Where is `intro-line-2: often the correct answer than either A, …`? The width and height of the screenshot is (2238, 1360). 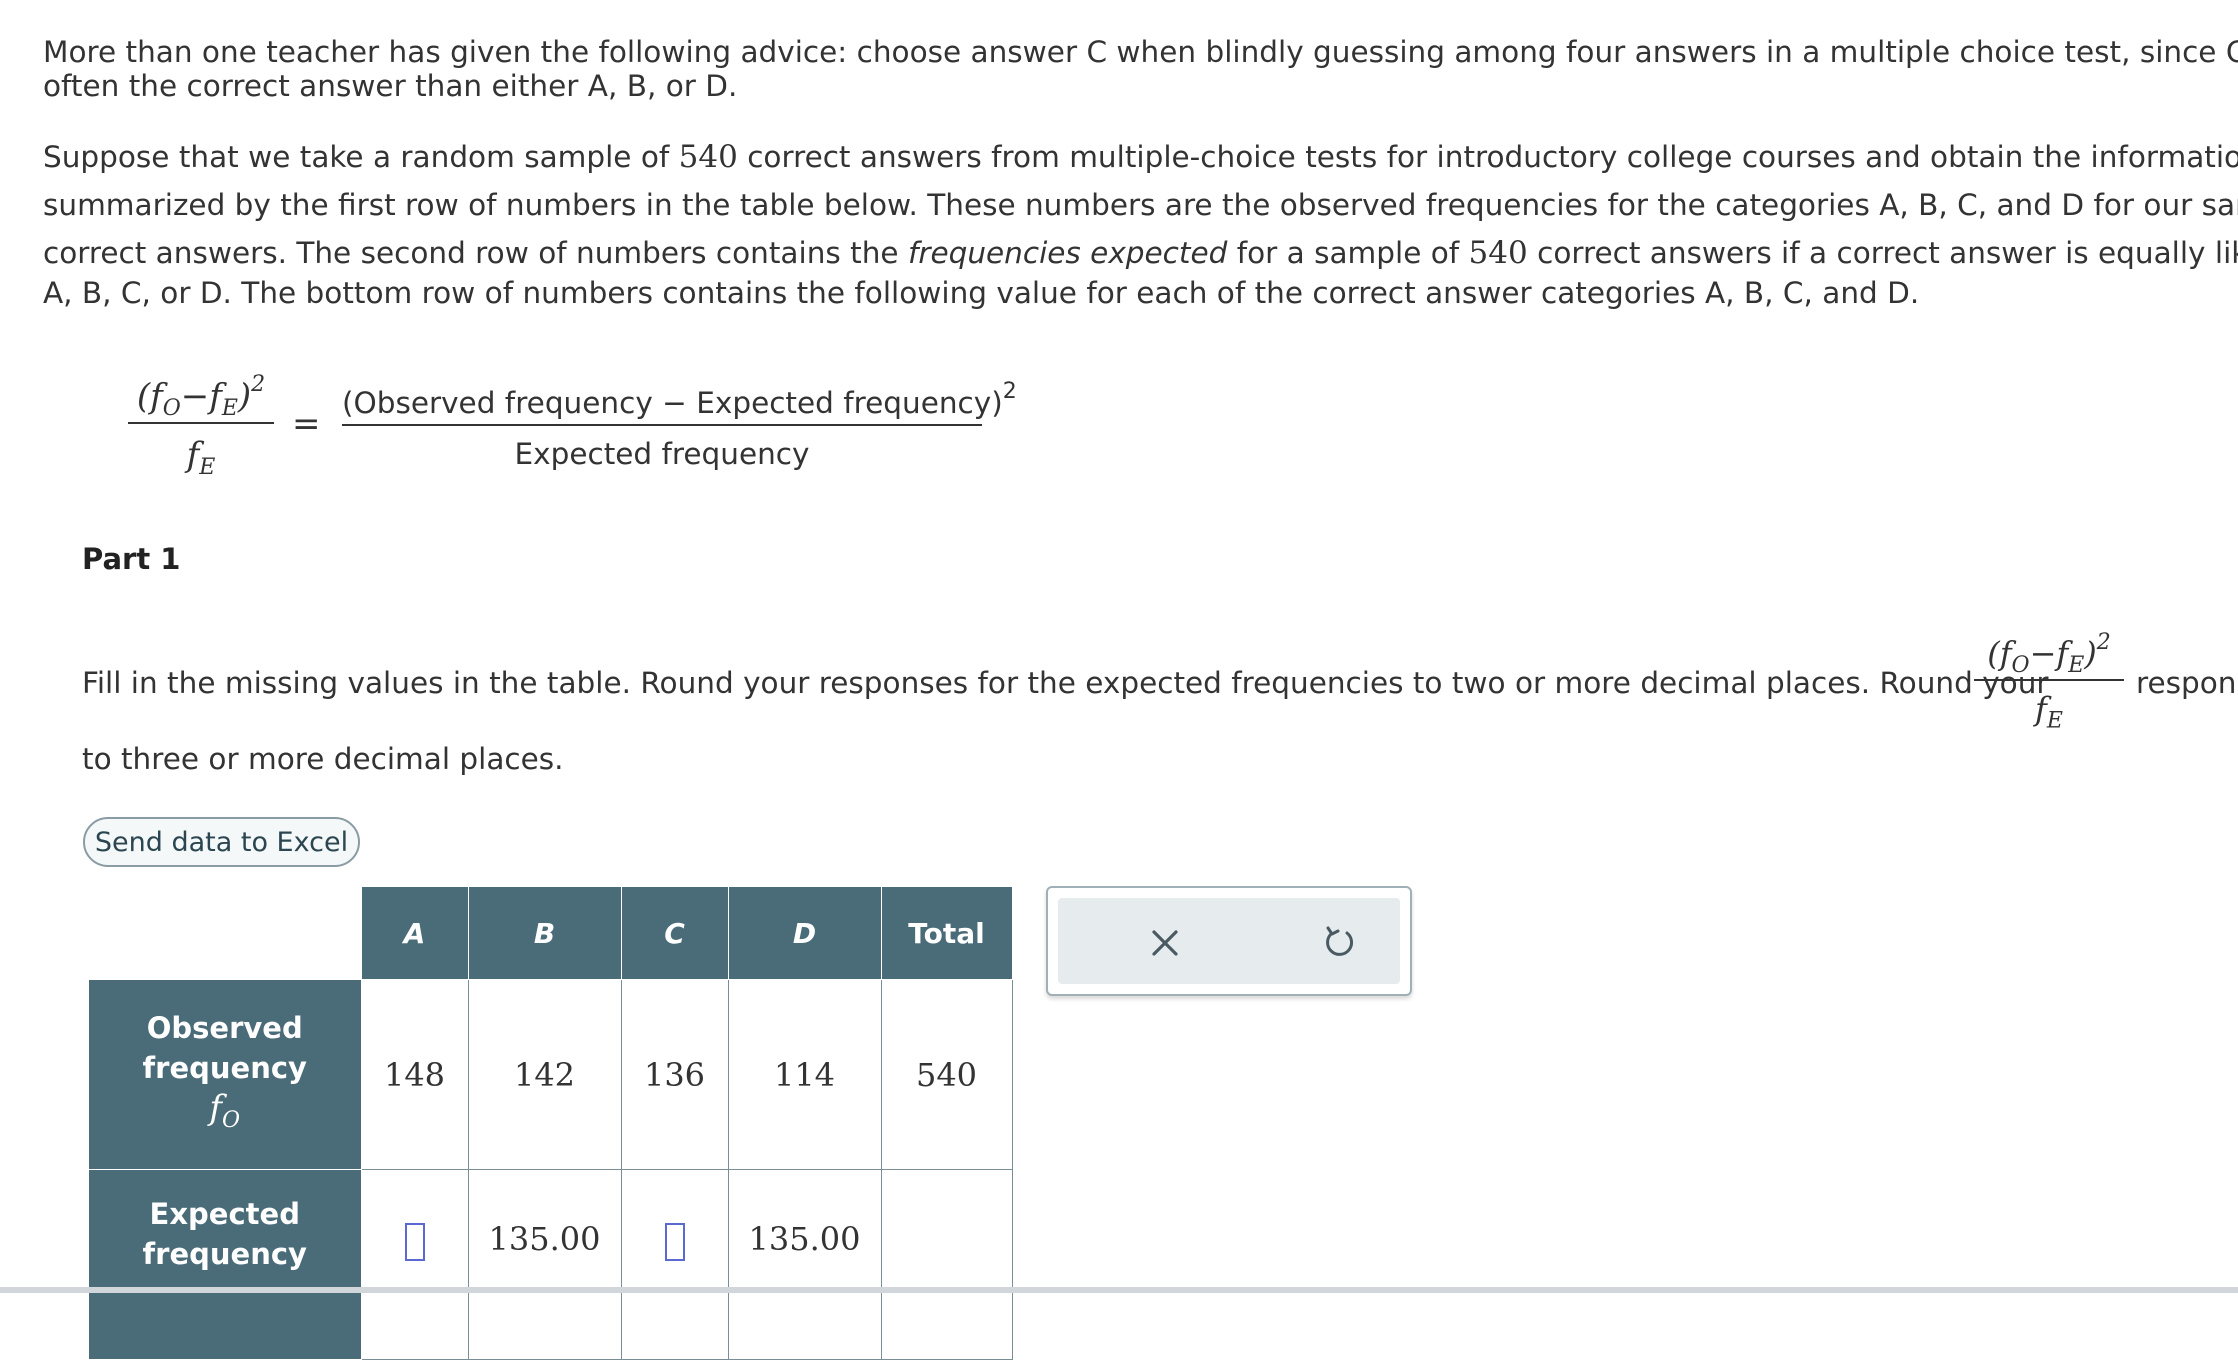 intro-line-2: often the correct answer than either A, … is located at coordinates (390, 86).